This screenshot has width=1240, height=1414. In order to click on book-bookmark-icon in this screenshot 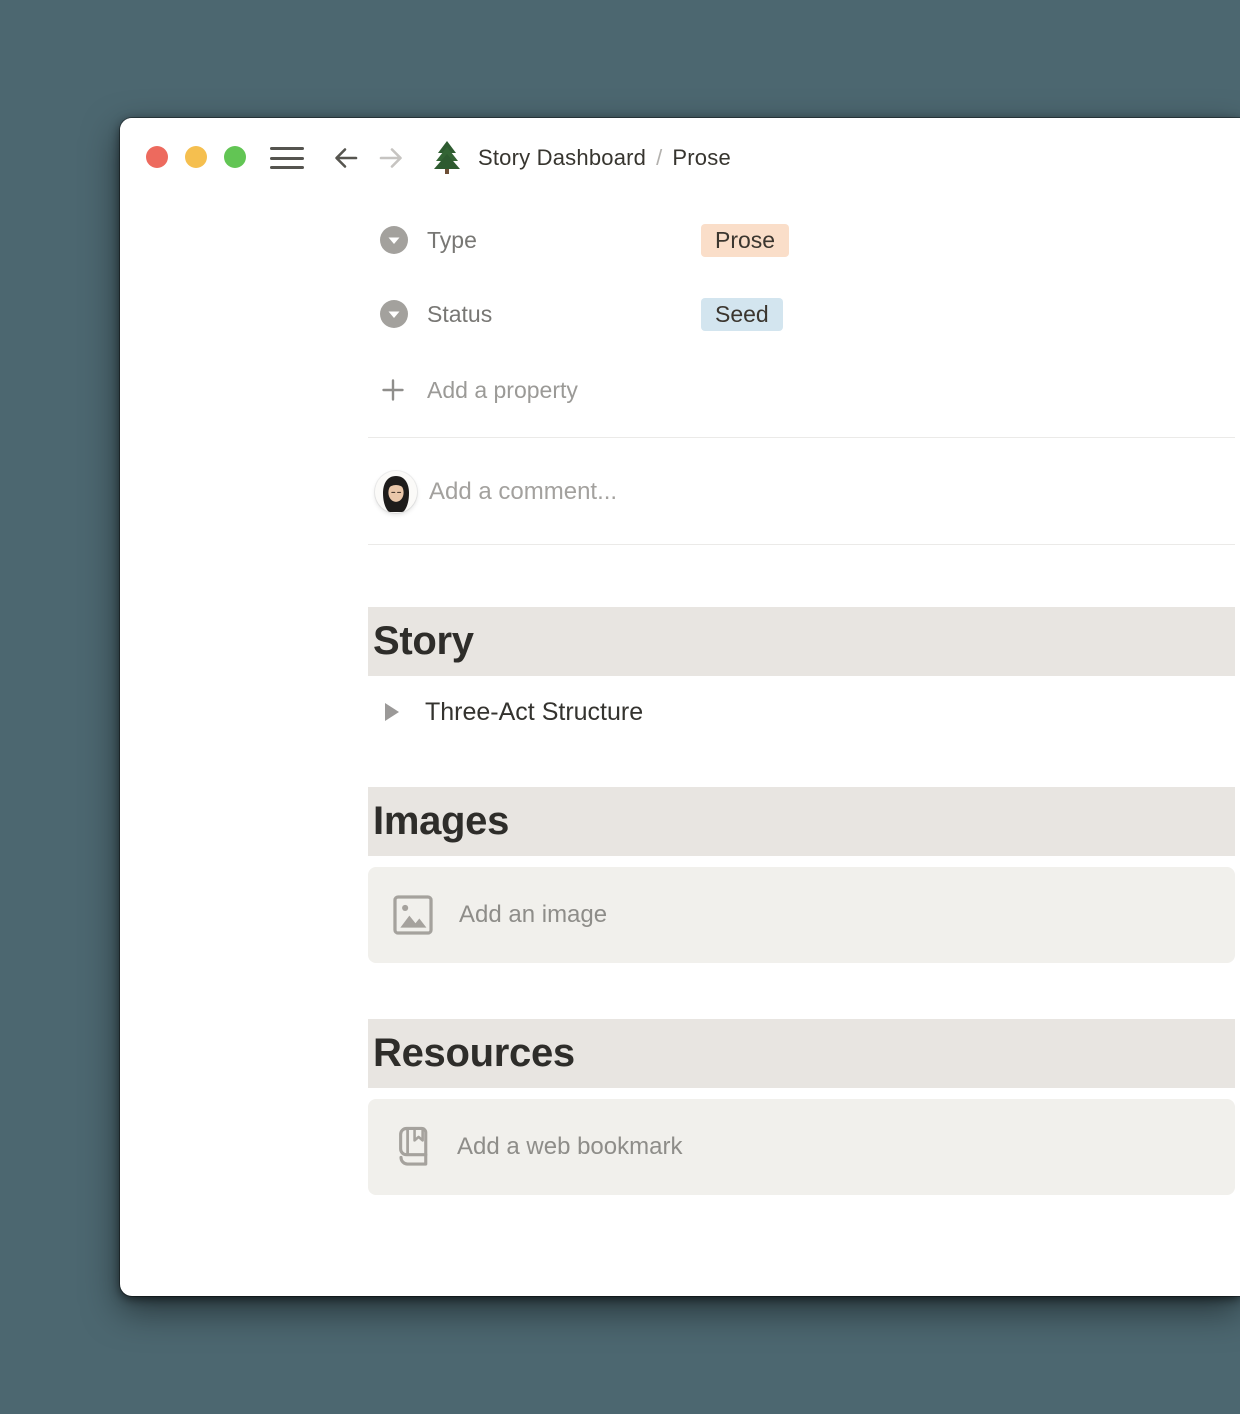, I will do `click(413, 1146)`.